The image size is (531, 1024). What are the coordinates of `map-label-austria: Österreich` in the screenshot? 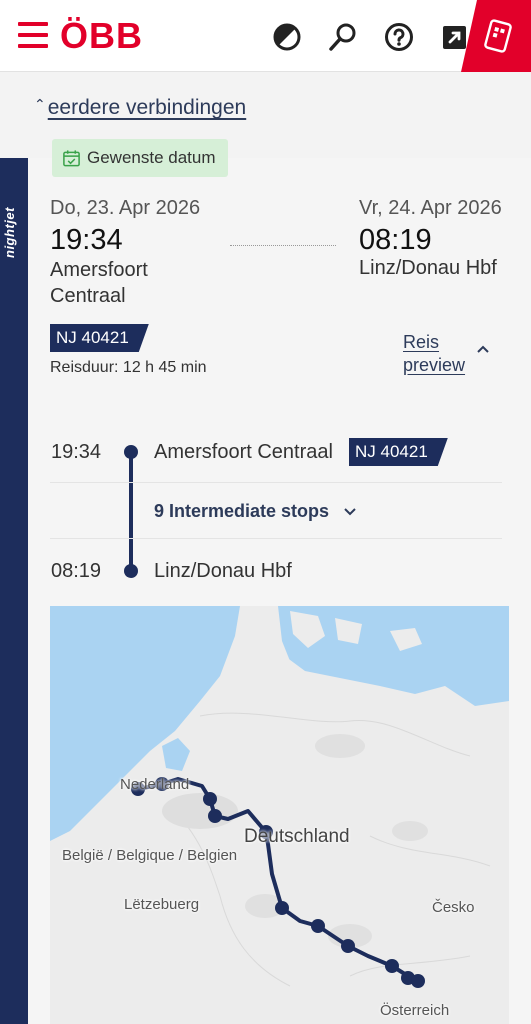 It's located at (415, 1010).